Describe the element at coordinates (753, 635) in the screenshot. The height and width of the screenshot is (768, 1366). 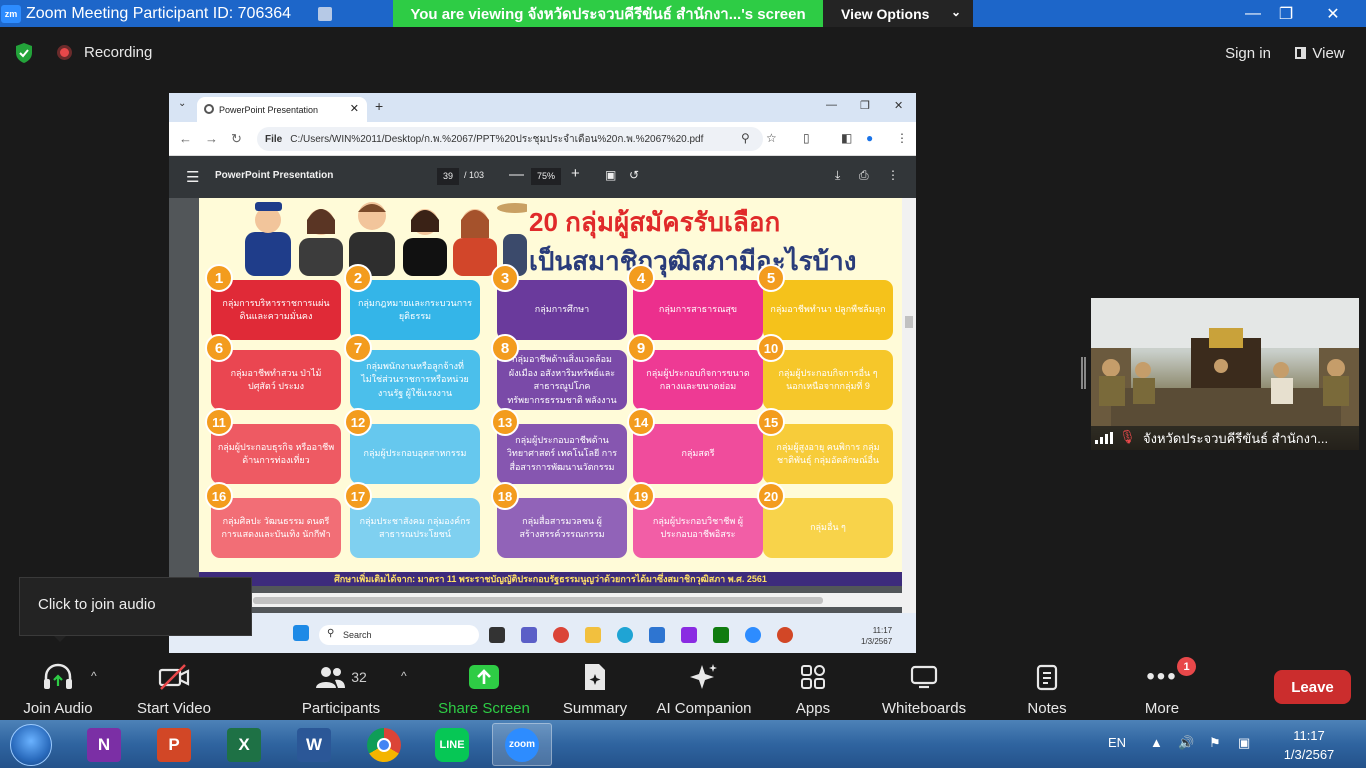
I see `remote-zoom-icon` at that location.